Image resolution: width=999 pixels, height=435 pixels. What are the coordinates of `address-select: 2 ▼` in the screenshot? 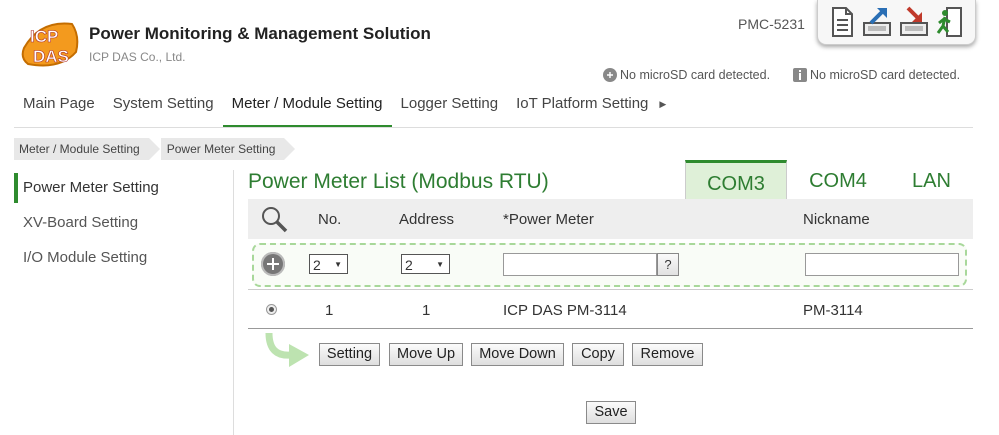 It's located at (425, 264).